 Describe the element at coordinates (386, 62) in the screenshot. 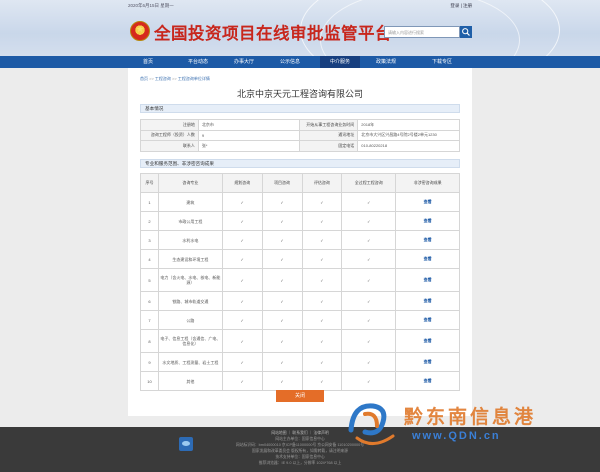

I see `nav-item: 政策法规` at that location.